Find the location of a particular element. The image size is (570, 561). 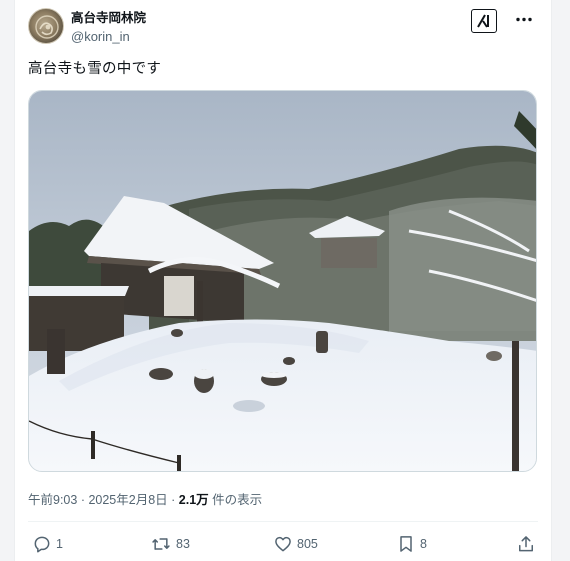

bookmark-button: 8 is located at coordinates (411, 544).